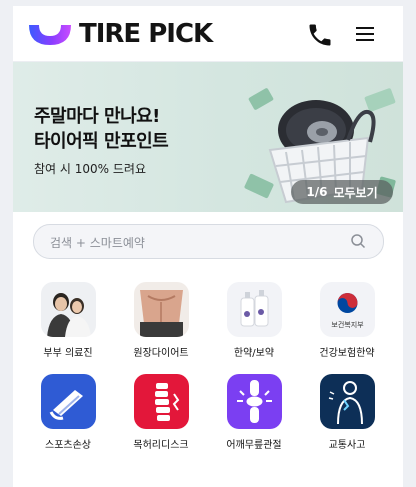 Image resolution: width=416 pixels, height=487 pixels. What do you see at coordinates (101, 129) in the screenshot?
I see `banner-title: 주말마다 만나요! 타이어픽 만포인트` at bounding box center [101, 129].